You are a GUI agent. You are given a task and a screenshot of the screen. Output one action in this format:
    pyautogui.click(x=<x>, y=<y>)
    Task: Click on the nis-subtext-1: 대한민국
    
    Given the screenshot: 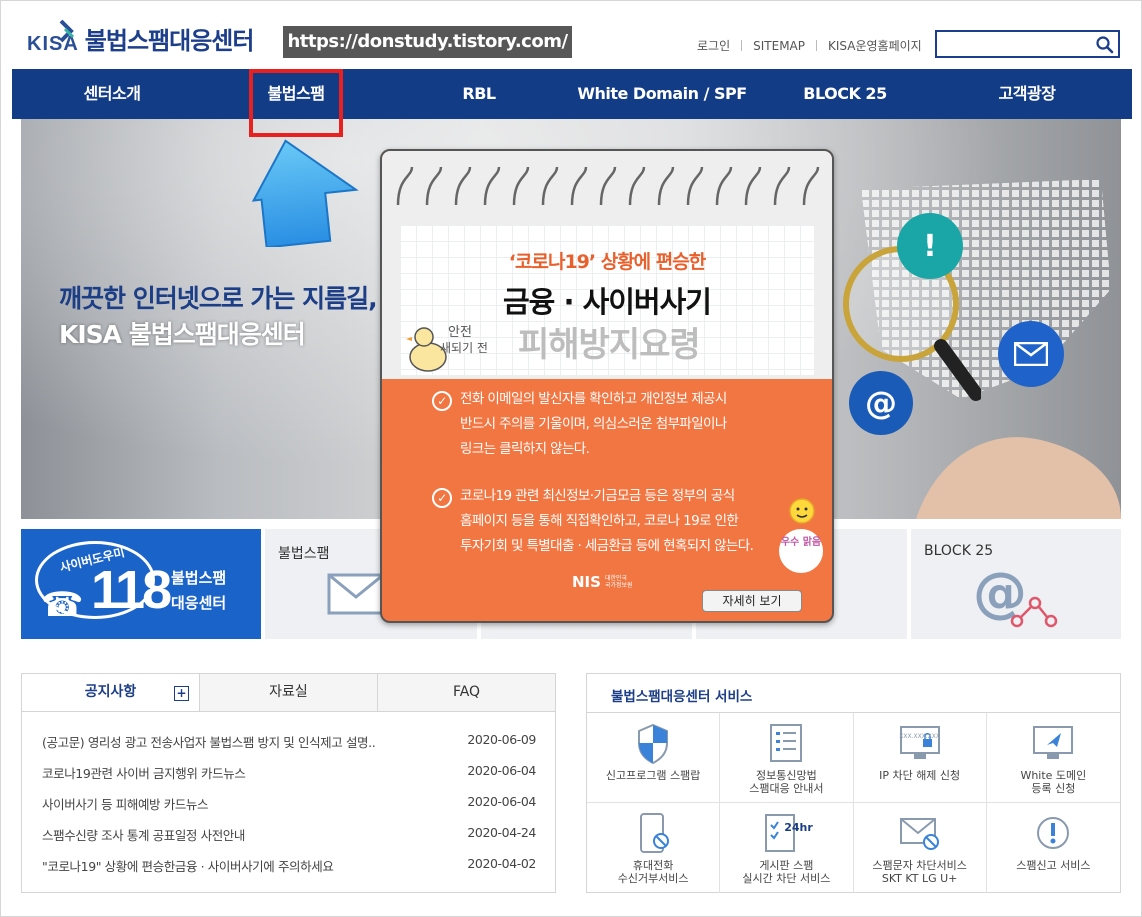 What is the action you would take?
    pyautogui.click(x=616, y=578)
    